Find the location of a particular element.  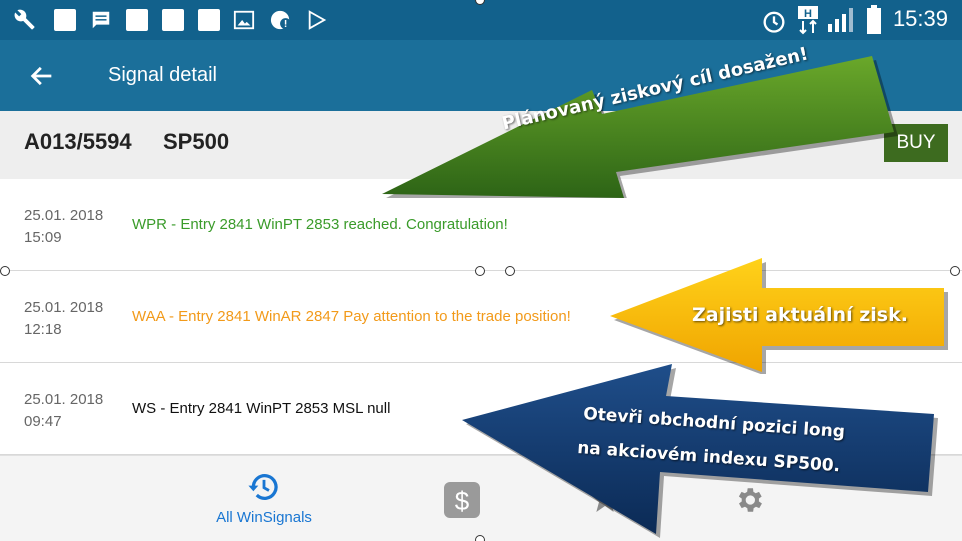

alert-icon is located at coordinates (281, 20).